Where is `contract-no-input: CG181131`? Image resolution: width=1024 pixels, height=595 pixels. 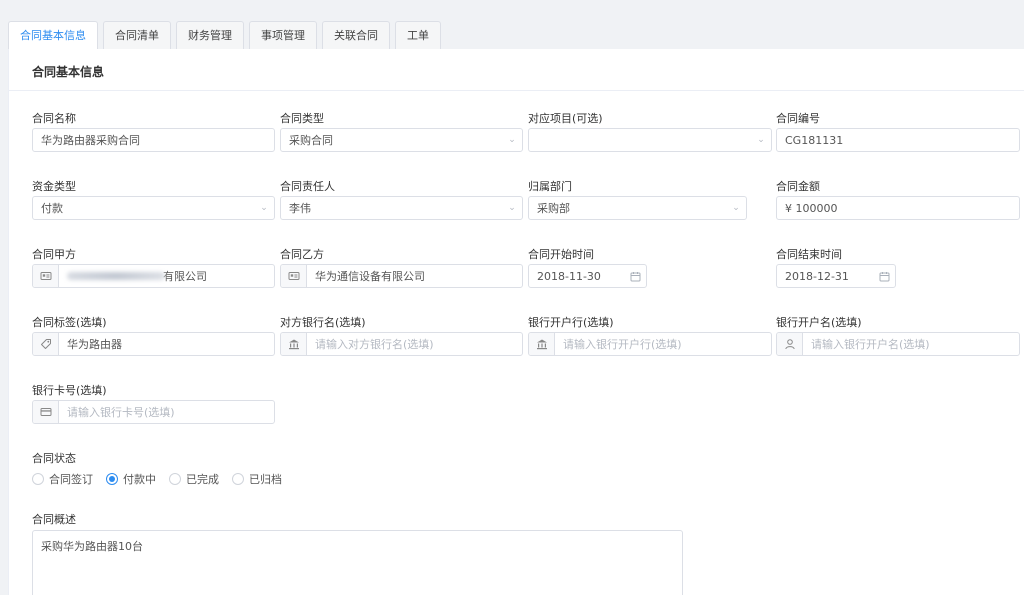
contract-no-input: CG181131 is located at coordinates (898, 140).